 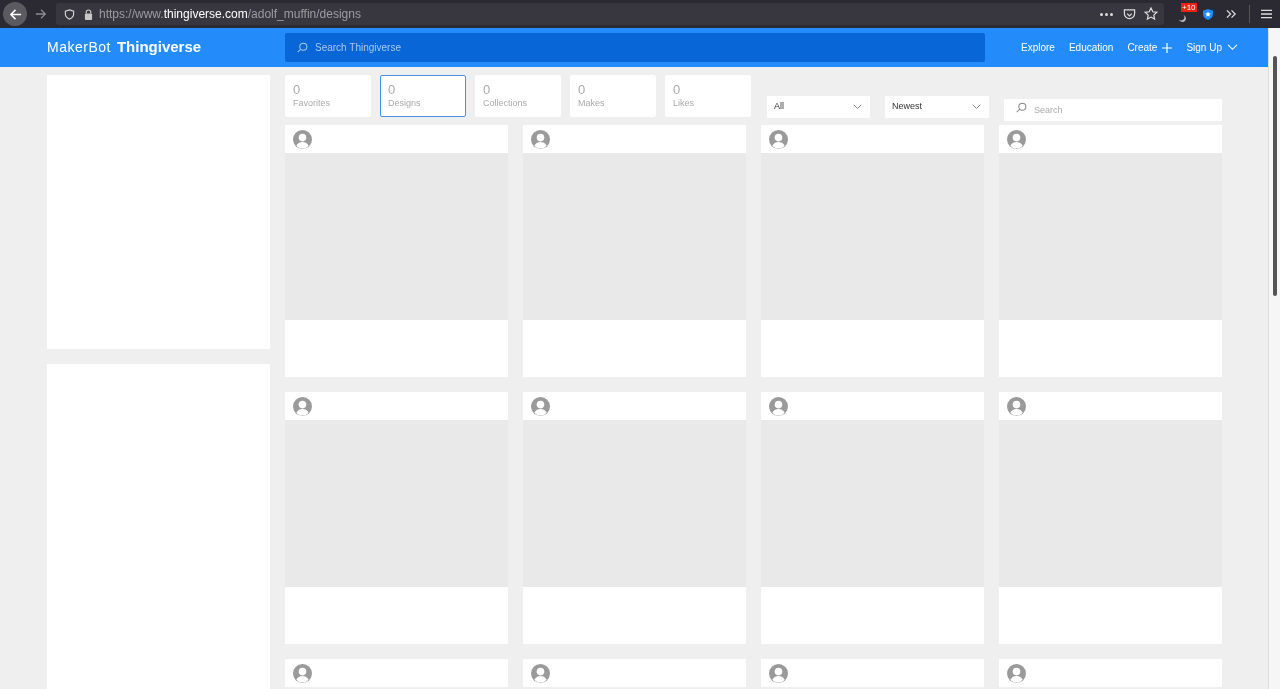 I want to click on designs-search-field: Search, so click(x=1113, y=110).